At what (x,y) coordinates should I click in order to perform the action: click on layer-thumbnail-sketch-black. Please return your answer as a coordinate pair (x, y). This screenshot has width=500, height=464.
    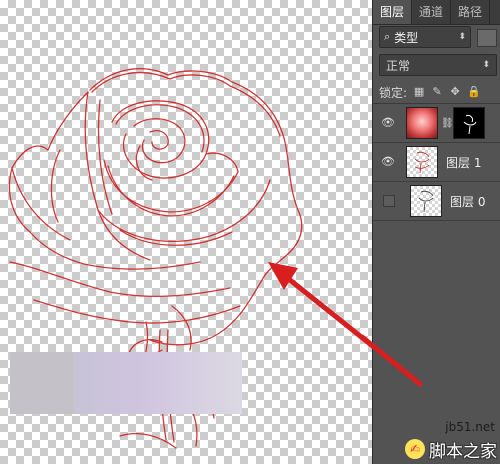
    Looking at the image, I should click on (426, 201).